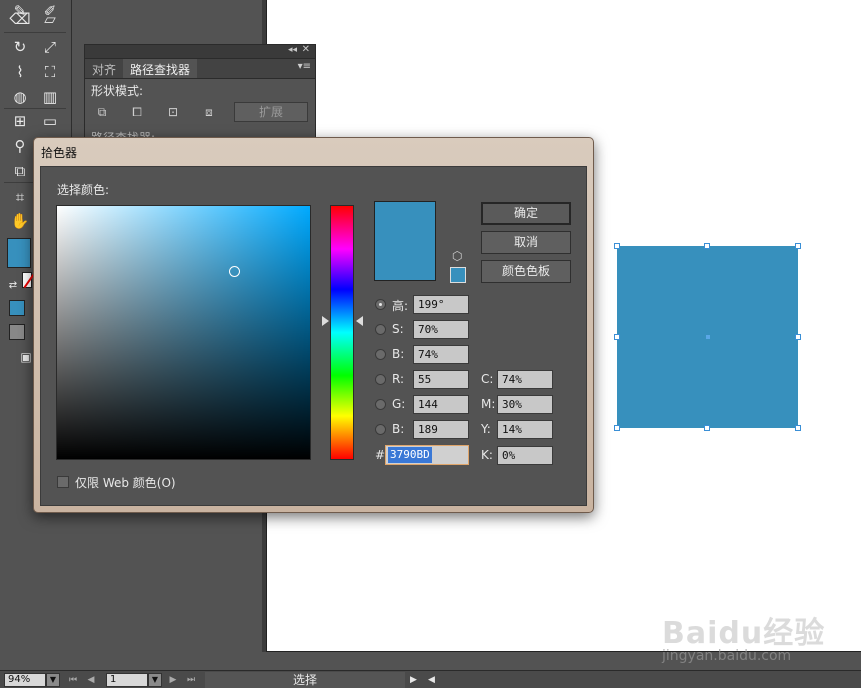  What do you see at coordinates (125, 483) in the screenshot?
I see `web-colors-only-label: 仅限 Web 颜色(O)` at bounding box center [125, 483].